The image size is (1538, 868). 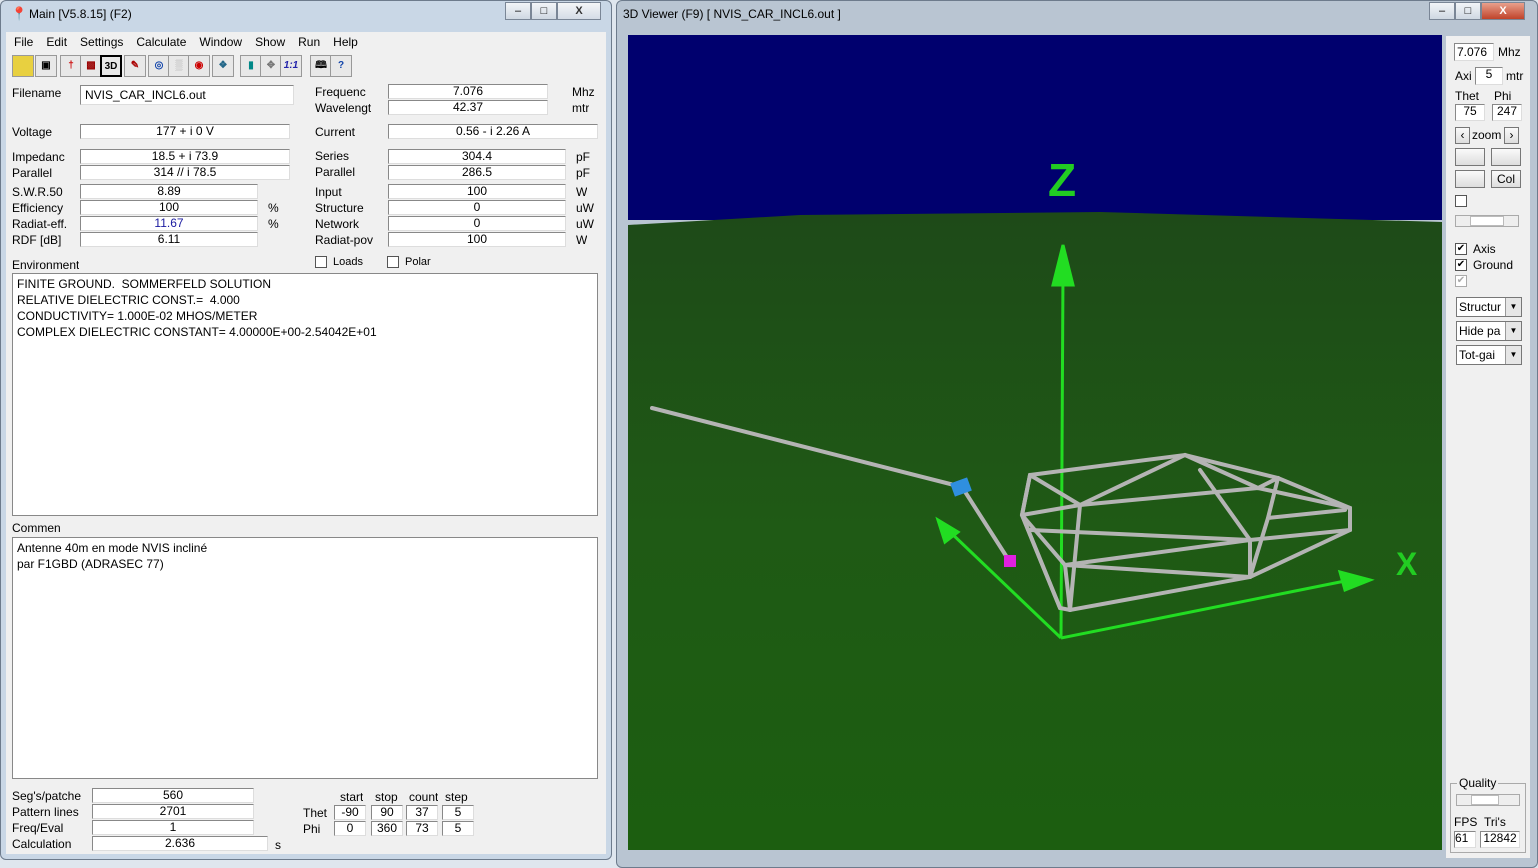 What do you see at coordinates (169, 223) in the screenshot?
I see `radiat-eff-field: 11.67` at bounding box center [169, 223].